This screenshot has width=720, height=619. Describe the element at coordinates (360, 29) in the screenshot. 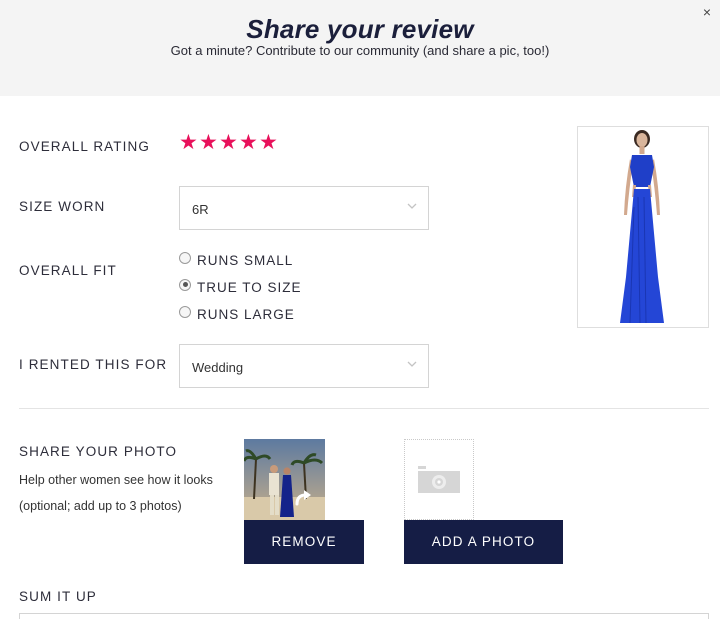

I see `page-title: Share your review` at that location.